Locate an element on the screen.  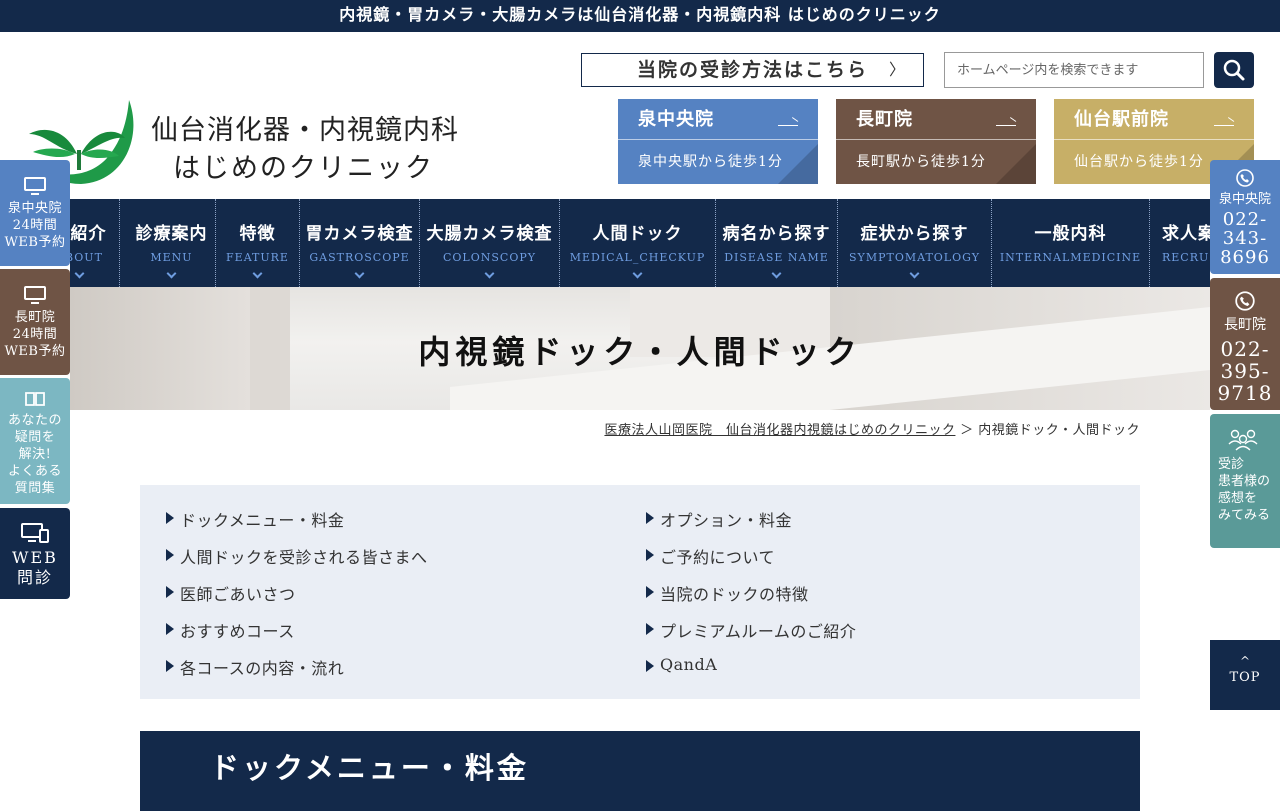
clinic-logo: 仙台消化器・内視鏡内科 はじめのクリニック is located at coordinates (241, 143).